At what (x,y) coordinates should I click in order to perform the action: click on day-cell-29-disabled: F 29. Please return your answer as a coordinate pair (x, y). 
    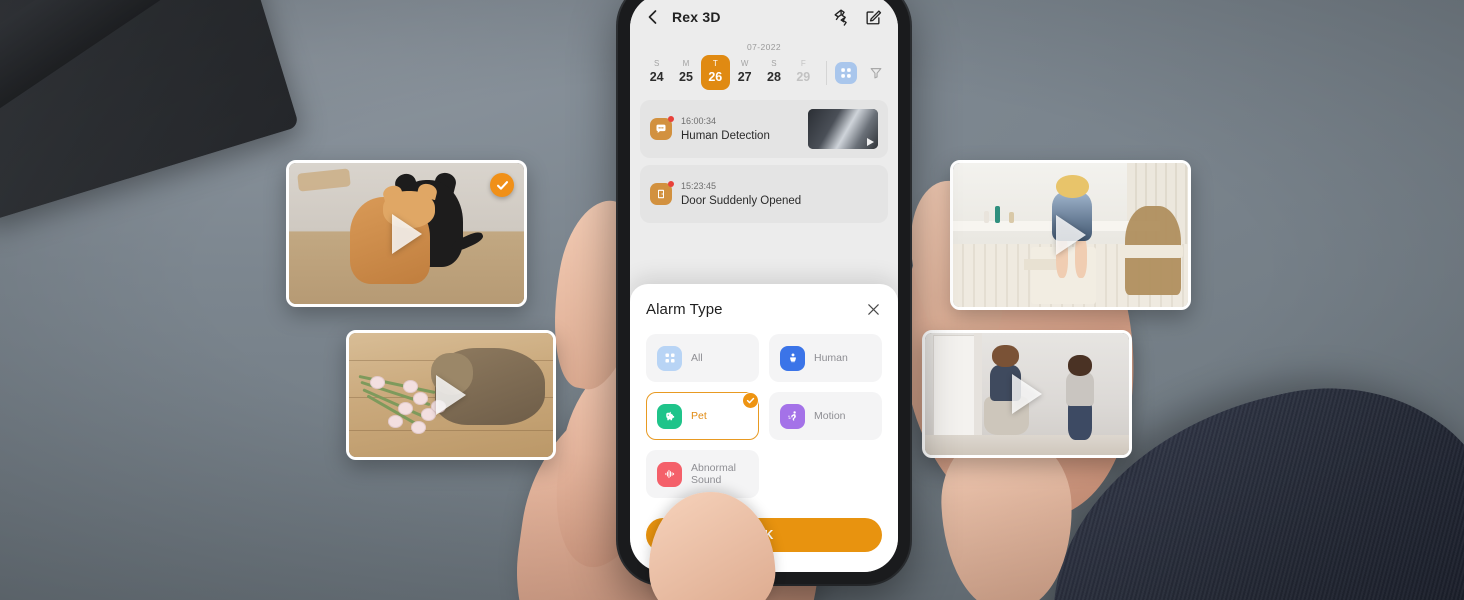
    Looking at the image, I should click on (803, 72).